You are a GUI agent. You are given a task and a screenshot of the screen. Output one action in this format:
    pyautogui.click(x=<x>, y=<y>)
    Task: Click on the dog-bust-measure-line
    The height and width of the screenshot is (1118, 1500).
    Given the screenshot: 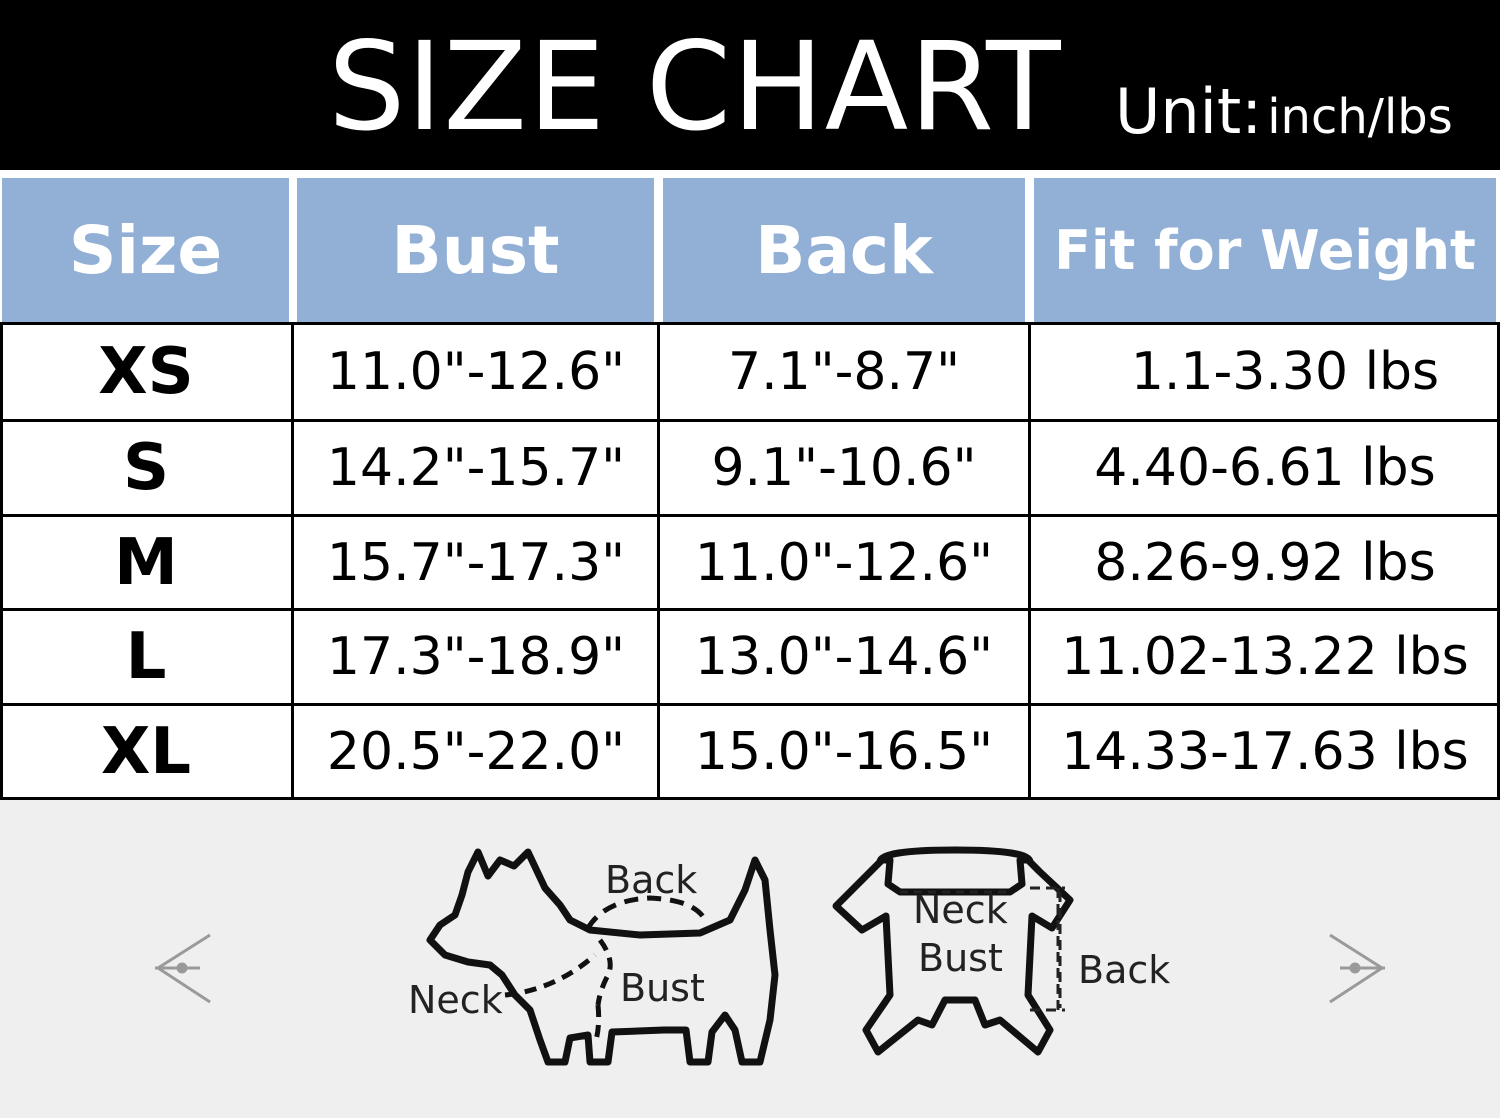 What is the action you would take?
    pyautogui.click(x=597, y=1022)
    